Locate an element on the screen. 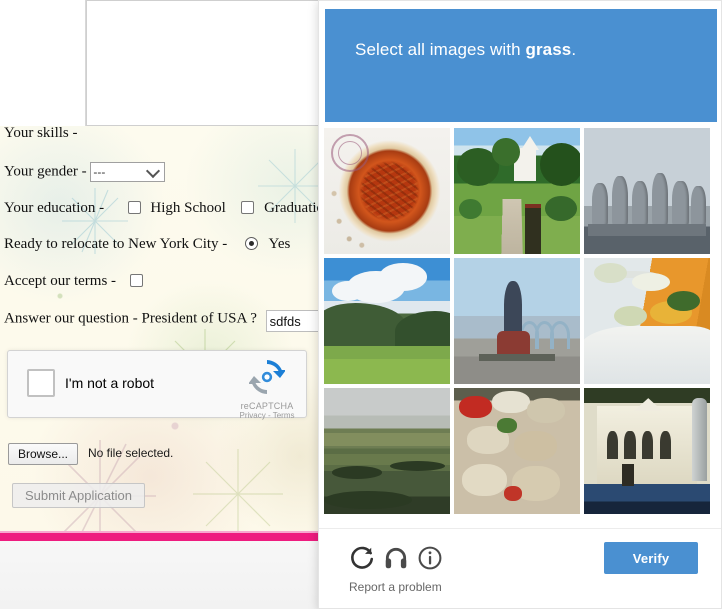 This screenshot has width=722, height=609. tile-image-mountain-grass-field is located at coordinates (387, 321).